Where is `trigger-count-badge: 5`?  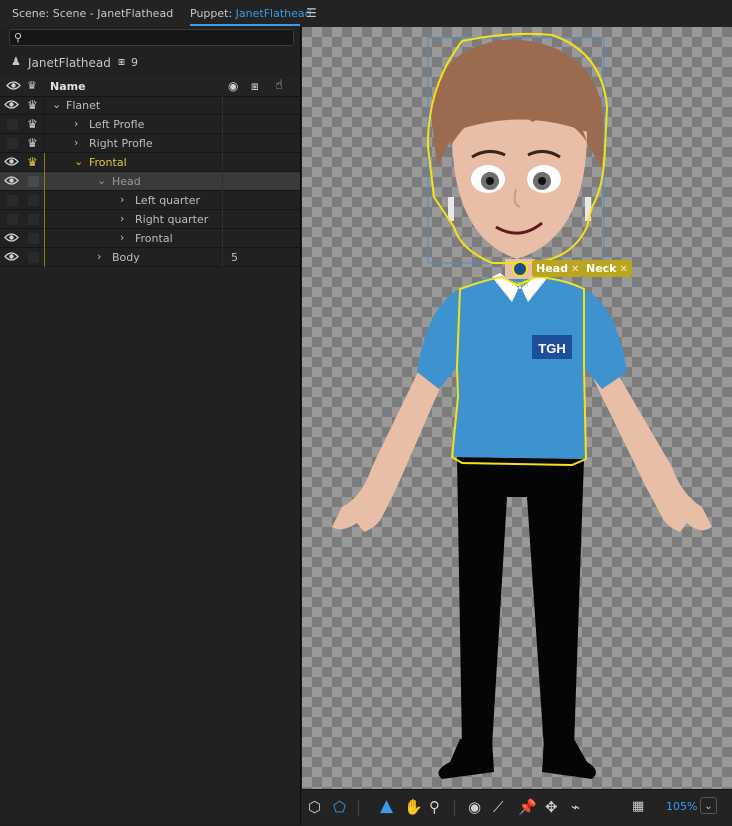
trigger-count-badge: 5 is located at coordinates (234, 257).